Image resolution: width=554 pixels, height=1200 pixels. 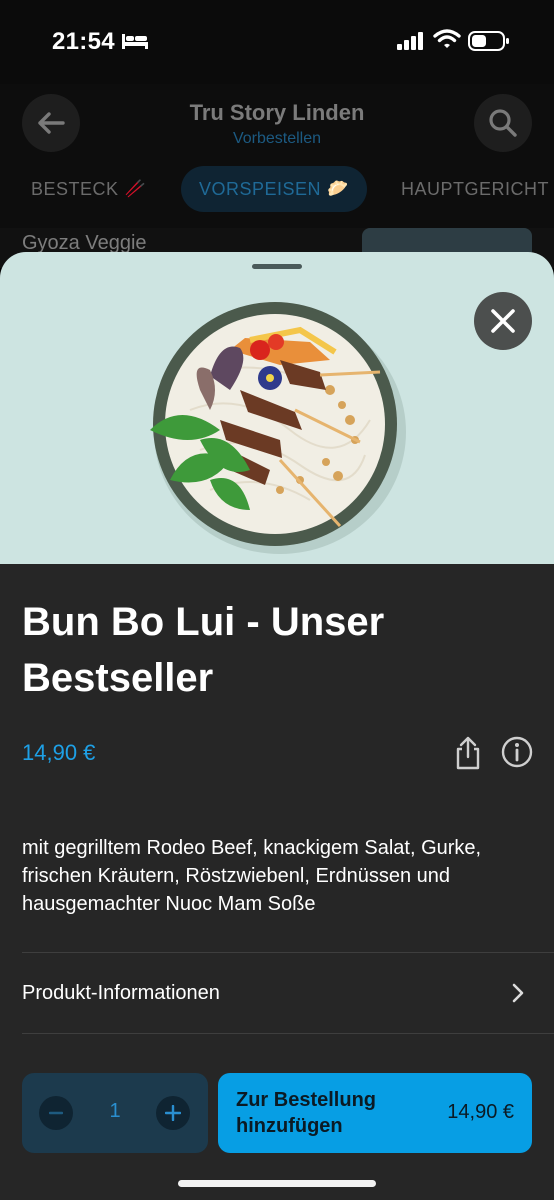 What do you see at coordinates (121, 992) in the screenshot?
I see `product-info-label: Produkt-Informationen` at bounding box center [121, 992].